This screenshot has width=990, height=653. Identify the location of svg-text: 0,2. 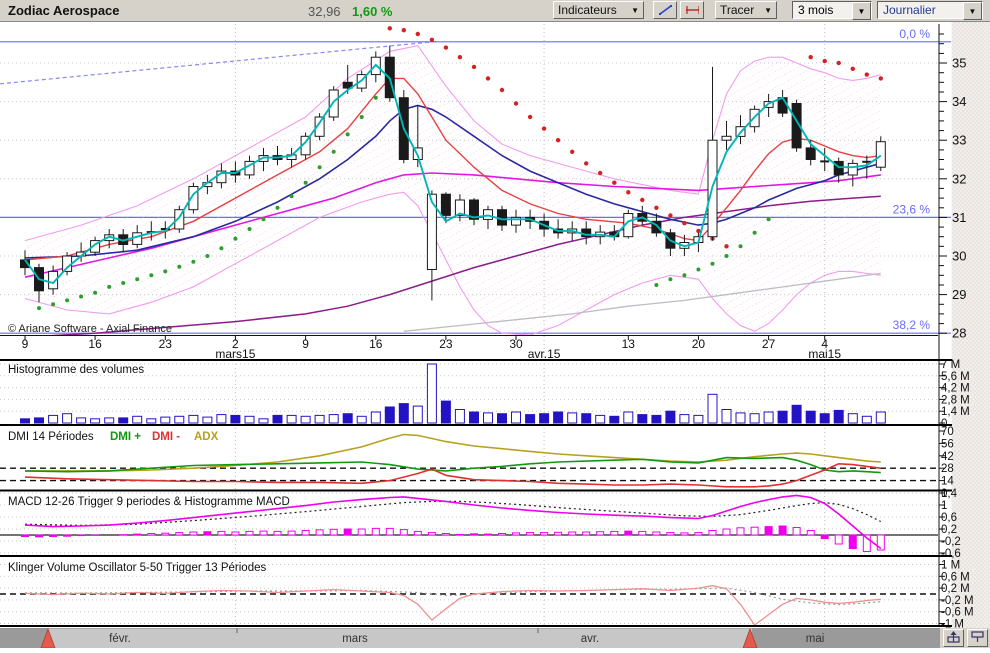
(949, 530).